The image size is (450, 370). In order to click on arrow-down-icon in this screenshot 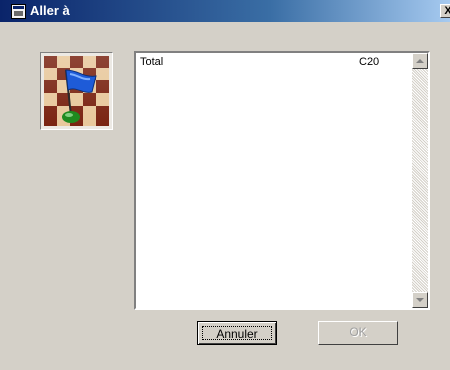, I will do `click(420, 300)`.